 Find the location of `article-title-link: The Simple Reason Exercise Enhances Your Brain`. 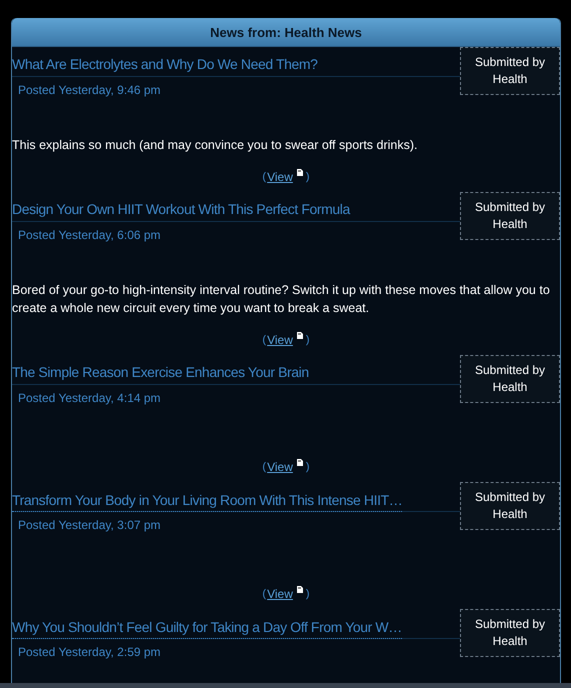

article-title-link: The Simple Reason Exercise Enhances Your Brain is located at coordinates (160, 374).